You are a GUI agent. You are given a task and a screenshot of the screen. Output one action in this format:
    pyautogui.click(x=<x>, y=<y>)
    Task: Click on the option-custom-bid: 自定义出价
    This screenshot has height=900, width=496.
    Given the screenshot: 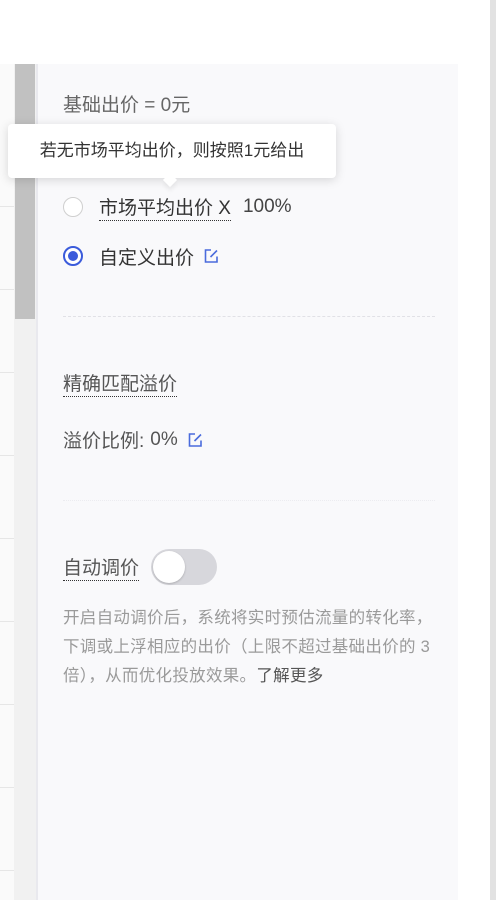 What is the action you would take?
    pyautogui.click(x=141, y=256)
    